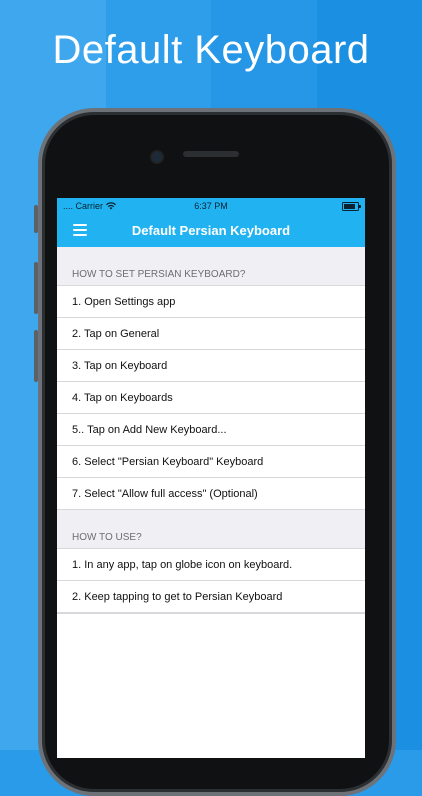 This screenshot has height=796, width=422. Describe the element at coordinates (107, 537) in the screenshot. I see `section-header: HOW TO USE?` at that location.